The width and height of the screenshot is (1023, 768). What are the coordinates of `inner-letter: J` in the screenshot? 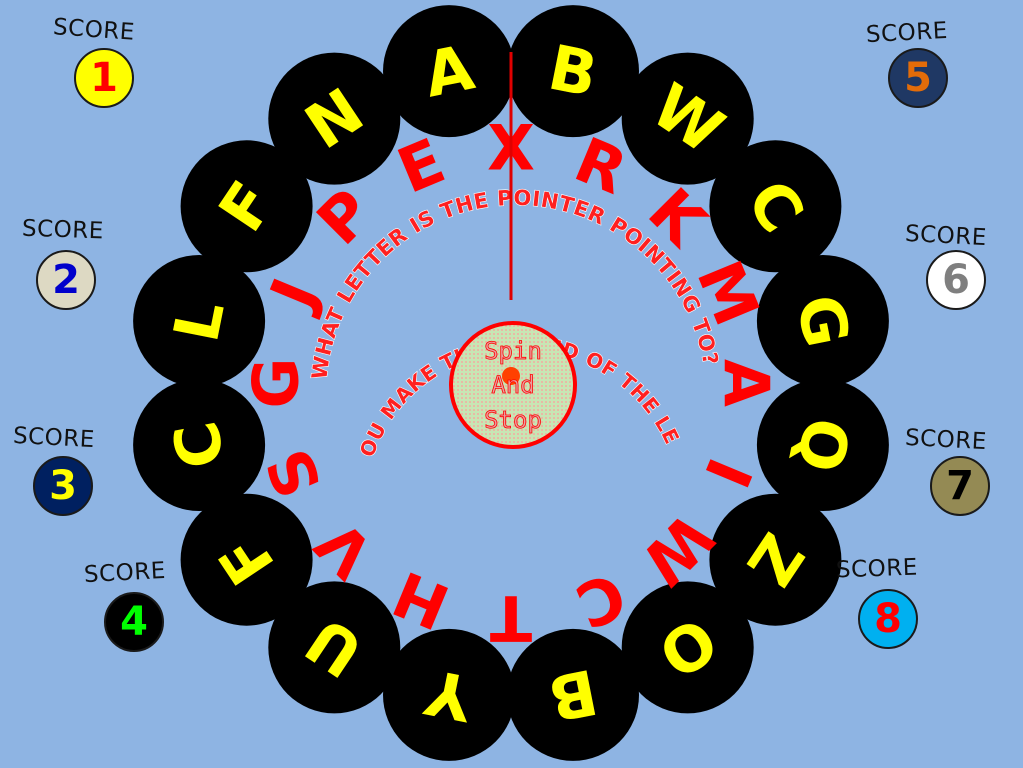 It's located at (293, 294).